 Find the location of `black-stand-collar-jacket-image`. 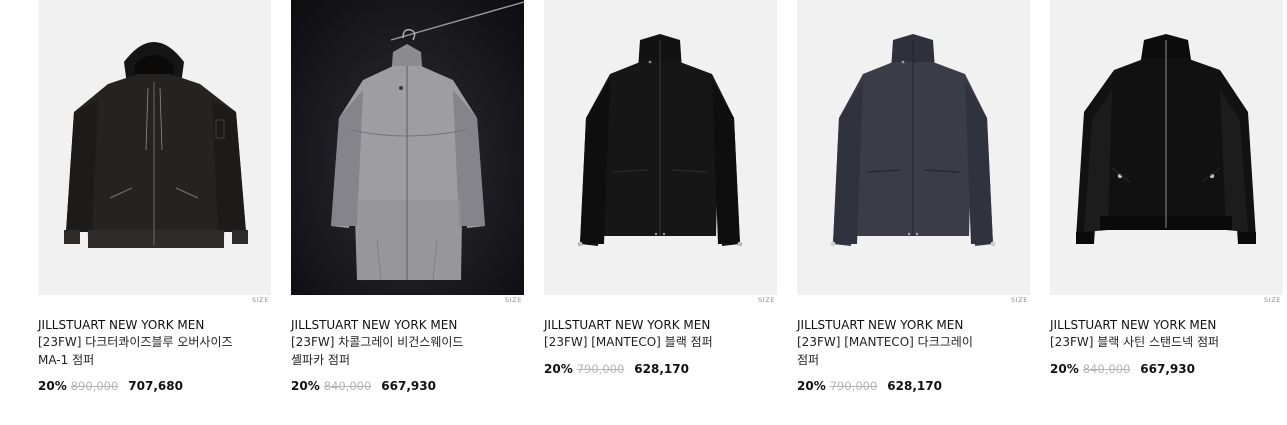

black-stand-collar-jacket-image is located at coordinates (660, 140).